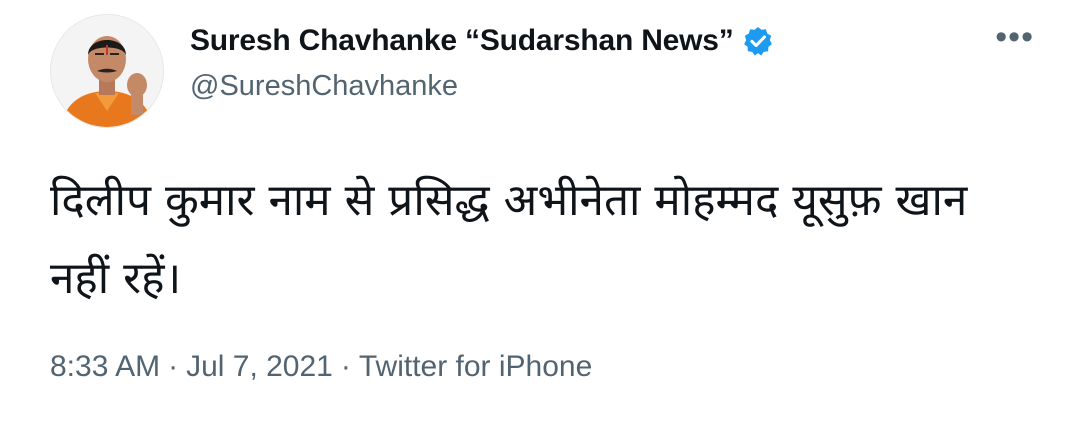  Describe the element at coordinates (105, 366) in the screenshot. I see `tweet-time: 8:33 AM` at that location.